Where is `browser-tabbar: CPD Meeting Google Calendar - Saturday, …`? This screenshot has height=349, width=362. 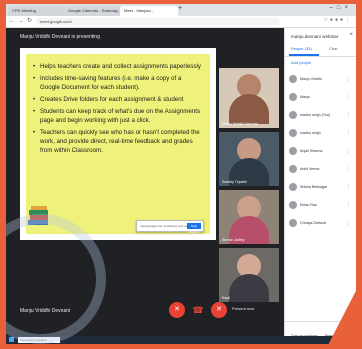
browser-tabbar: CPD Meeting Google Calendar - Saturday, … is located at coordinates (181, 10).